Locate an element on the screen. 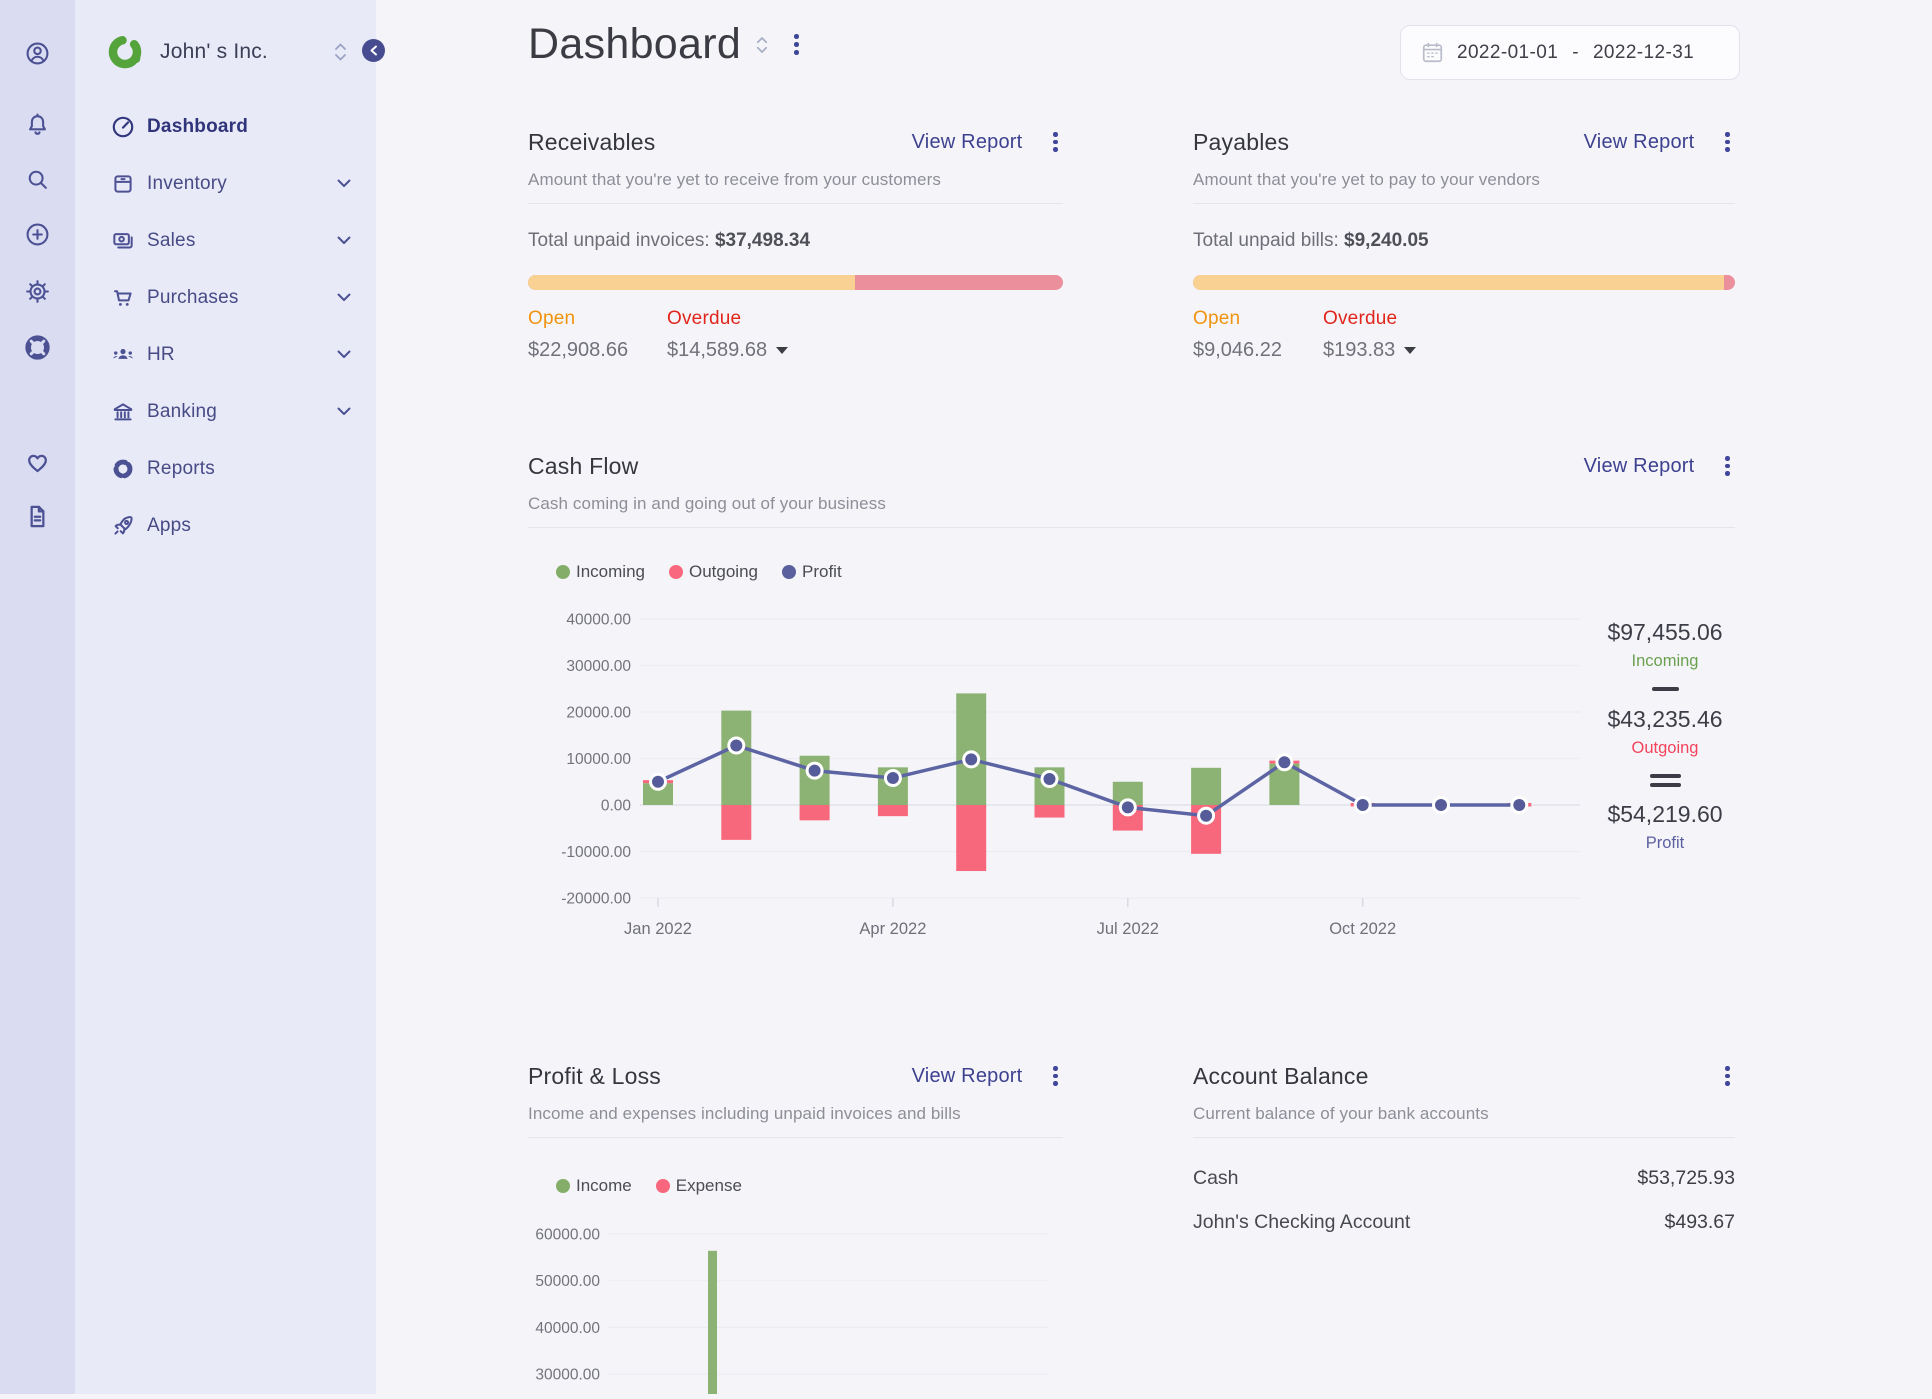 The height and width of the screenshot is (1399, 1932). svg-text: 50000.00 is located at coordinates (567, 1281).